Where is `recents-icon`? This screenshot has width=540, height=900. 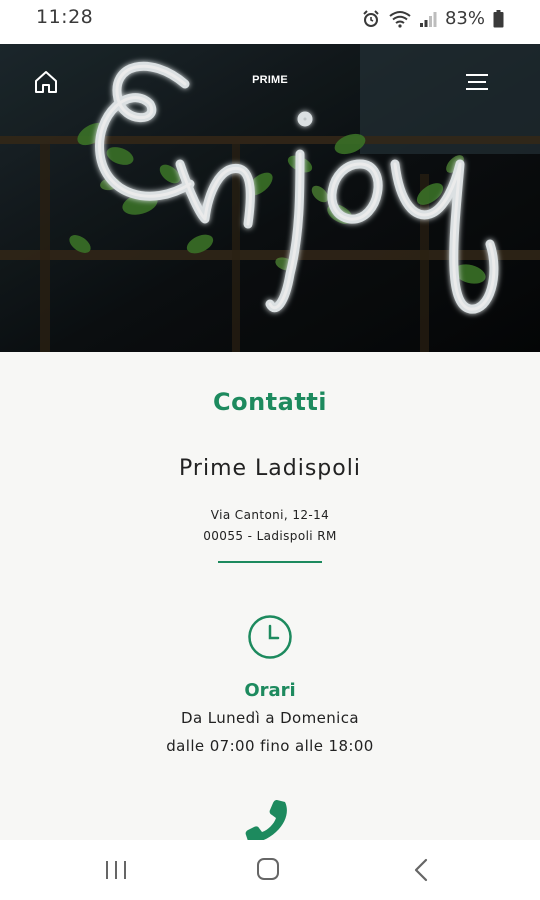
recents-icon is located at coordinates (116, 870).